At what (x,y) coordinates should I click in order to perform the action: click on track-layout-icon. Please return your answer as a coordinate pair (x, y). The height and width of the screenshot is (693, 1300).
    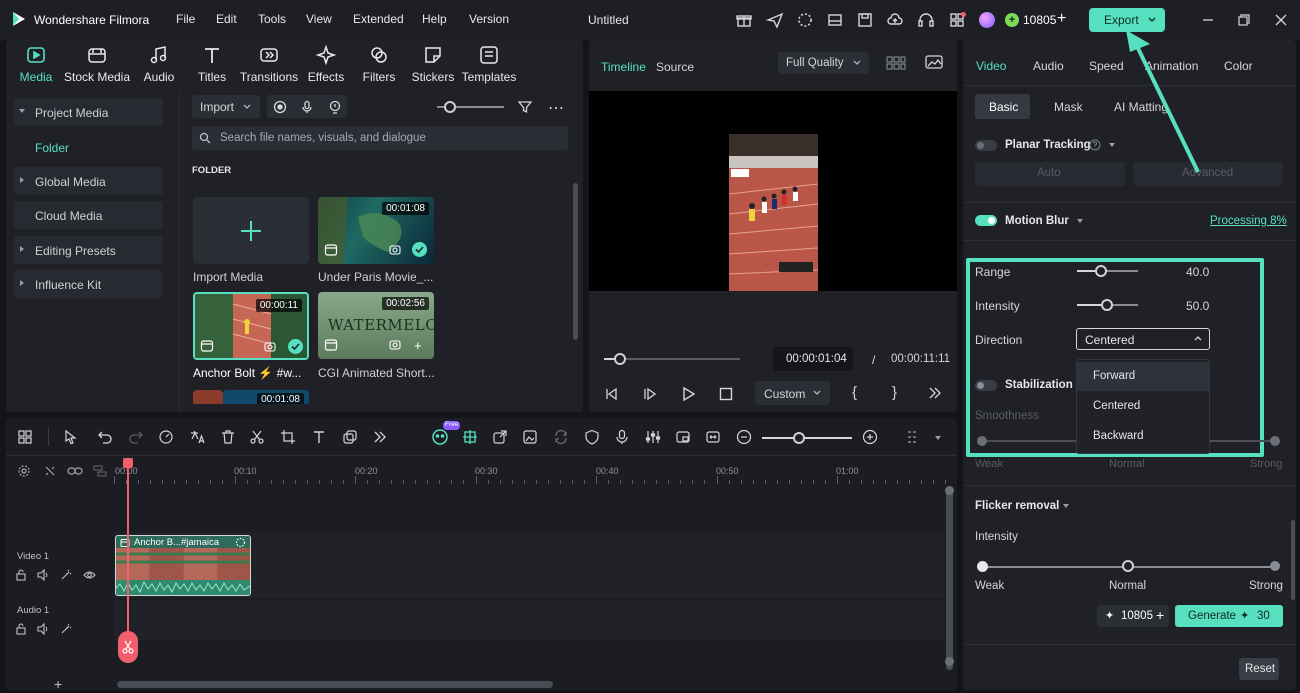
    Looking at the image, I should click on (914, 437).